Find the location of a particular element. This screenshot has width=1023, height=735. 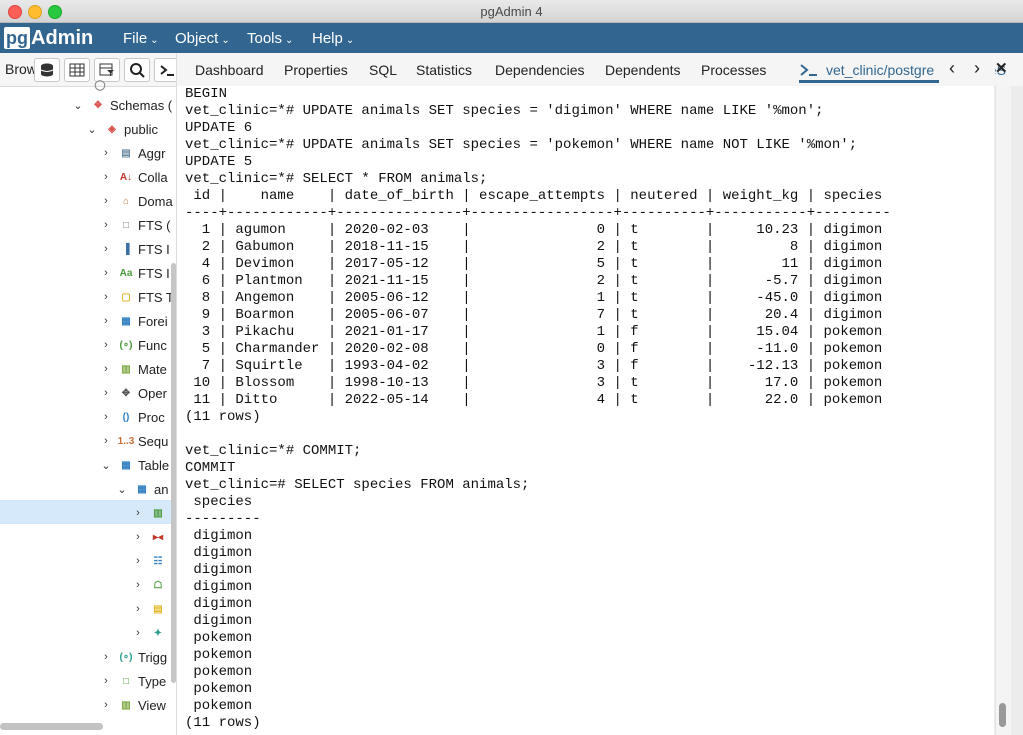

browser-vertical-scrollbar is located at coordinates (173, 473).